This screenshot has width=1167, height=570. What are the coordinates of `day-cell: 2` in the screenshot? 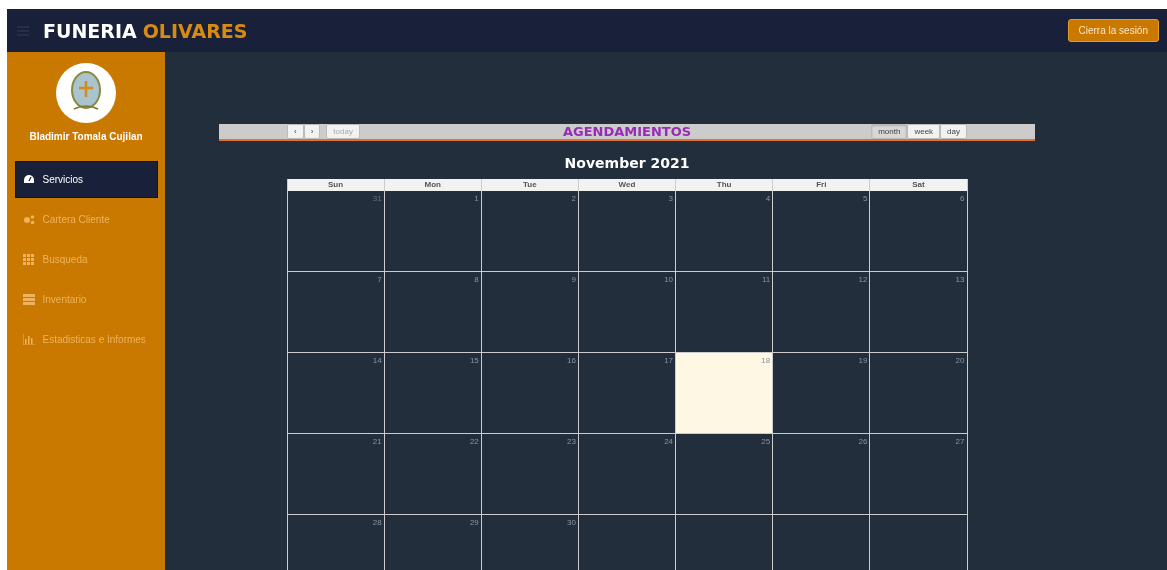 It's located at (530, 231).